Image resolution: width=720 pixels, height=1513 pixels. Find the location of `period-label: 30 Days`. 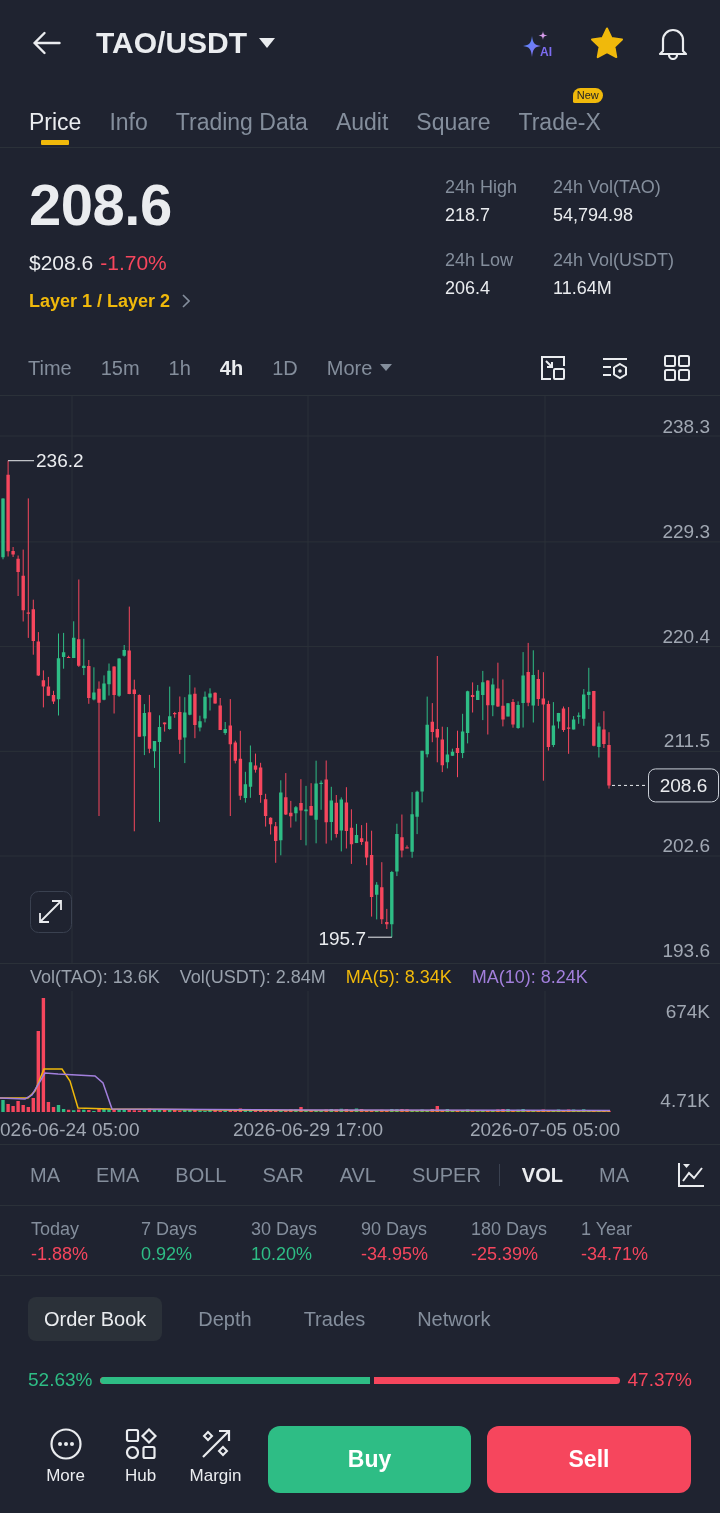

period-label: 30 Days is located at coordinates (285, 1229).